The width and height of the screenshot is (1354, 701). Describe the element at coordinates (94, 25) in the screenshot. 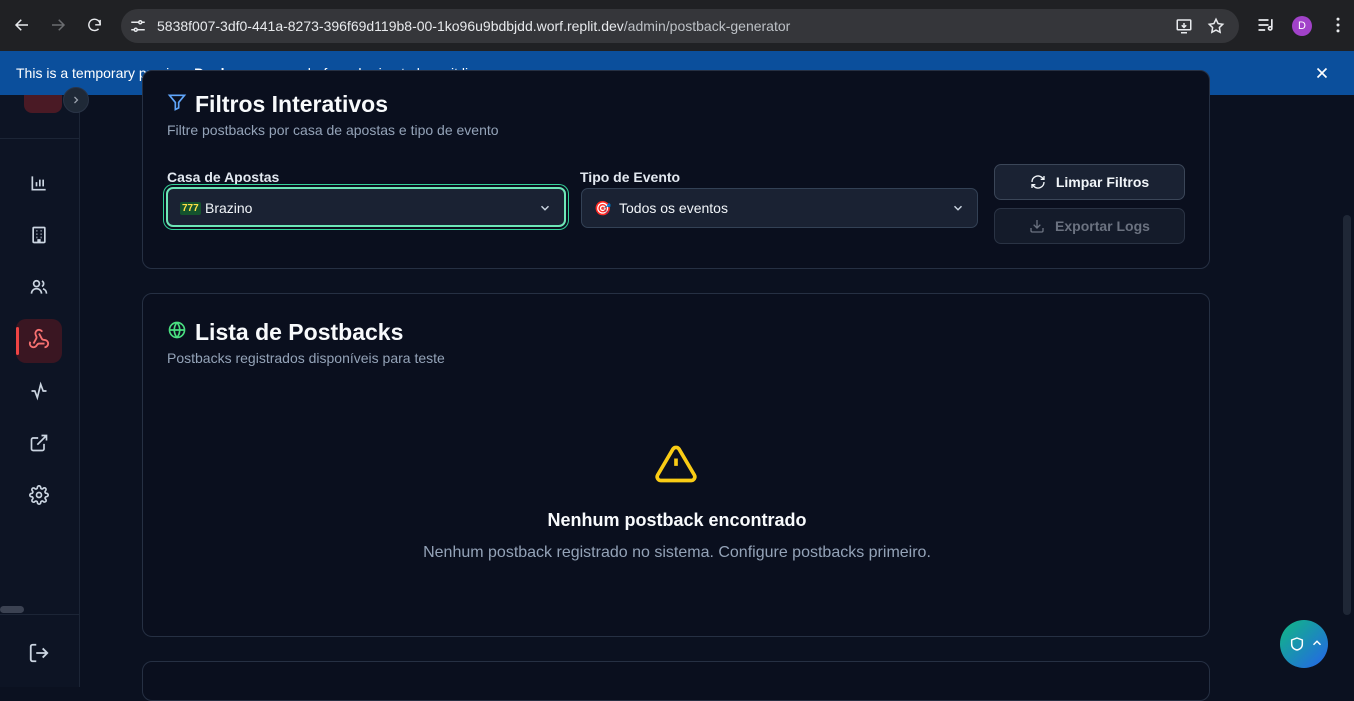

I see `reload-button` at that location.